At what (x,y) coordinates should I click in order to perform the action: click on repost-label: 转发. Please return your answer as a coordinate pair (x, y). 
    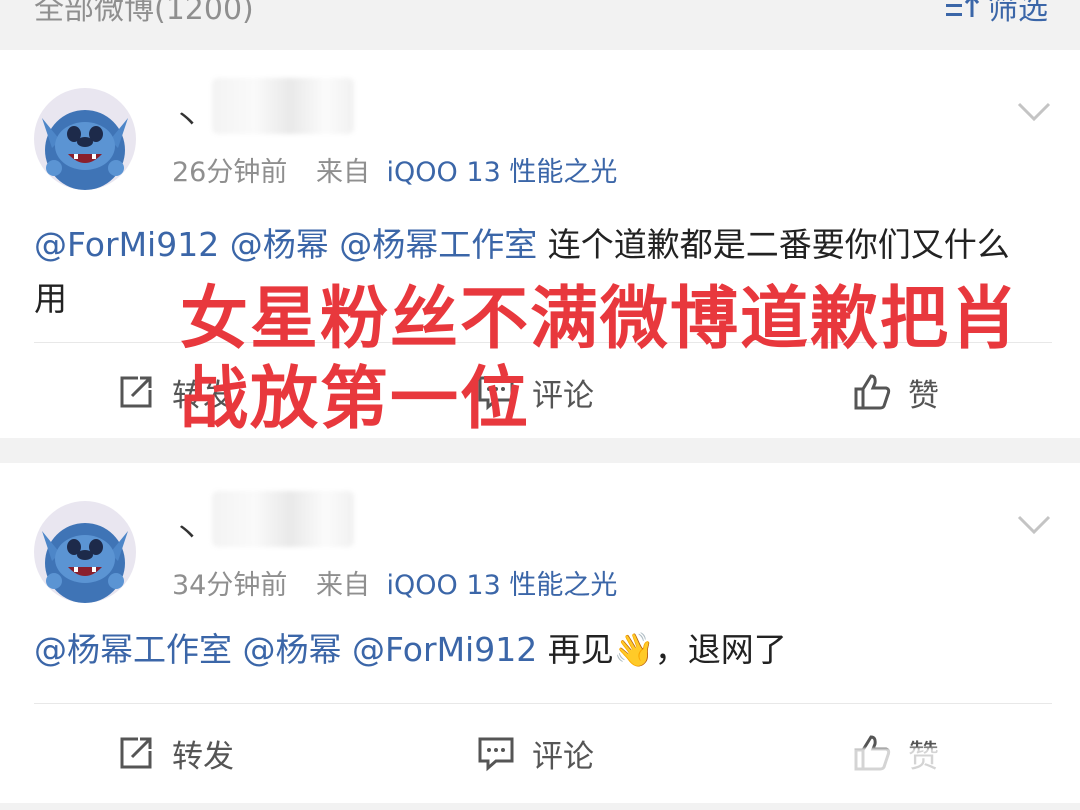
    Looking at the image, I should click on (203, 756).